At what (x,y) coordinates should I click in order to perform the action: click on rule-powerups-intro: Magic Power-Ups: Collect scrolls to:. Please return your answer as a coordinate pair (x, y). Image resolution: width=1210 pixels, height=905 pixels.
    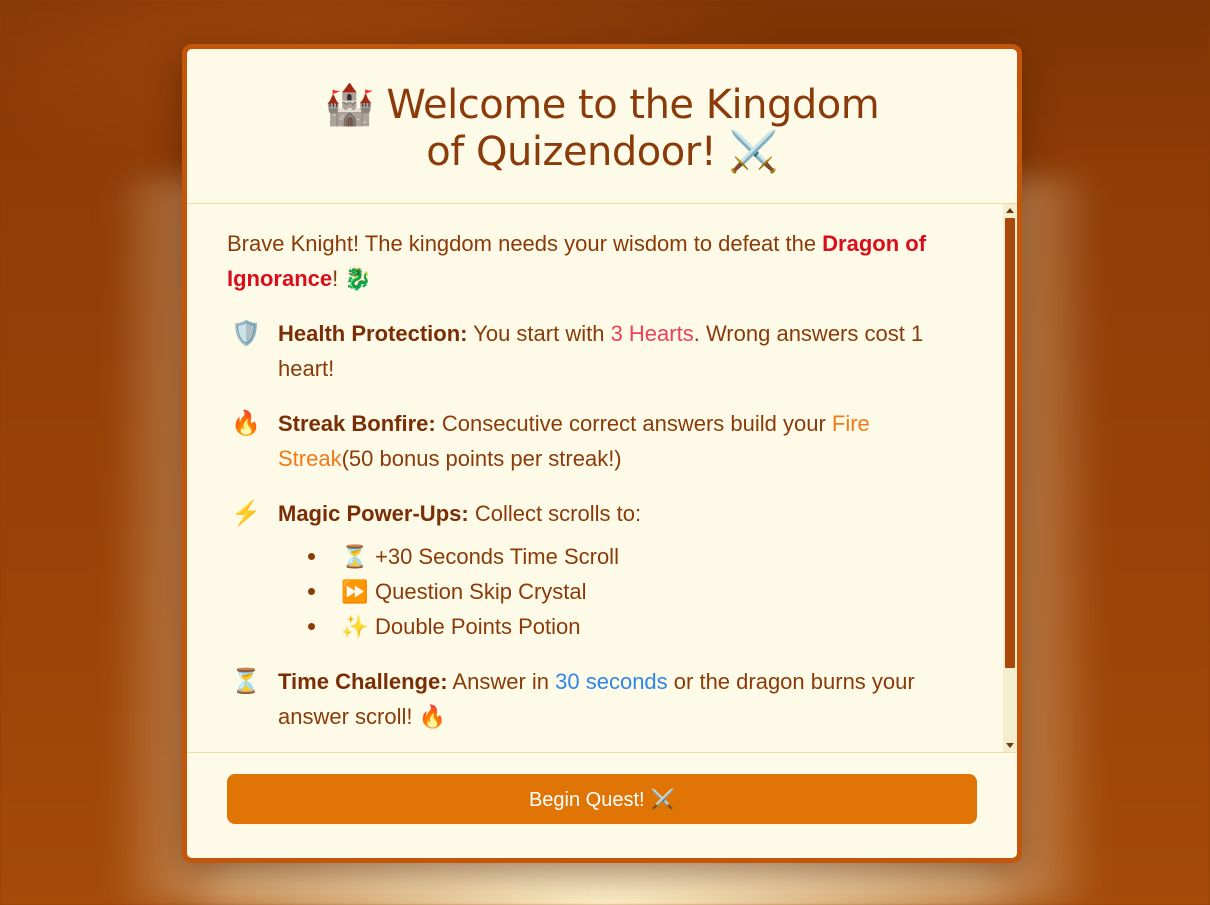
    Looking at the image, I should click on (612, 513).